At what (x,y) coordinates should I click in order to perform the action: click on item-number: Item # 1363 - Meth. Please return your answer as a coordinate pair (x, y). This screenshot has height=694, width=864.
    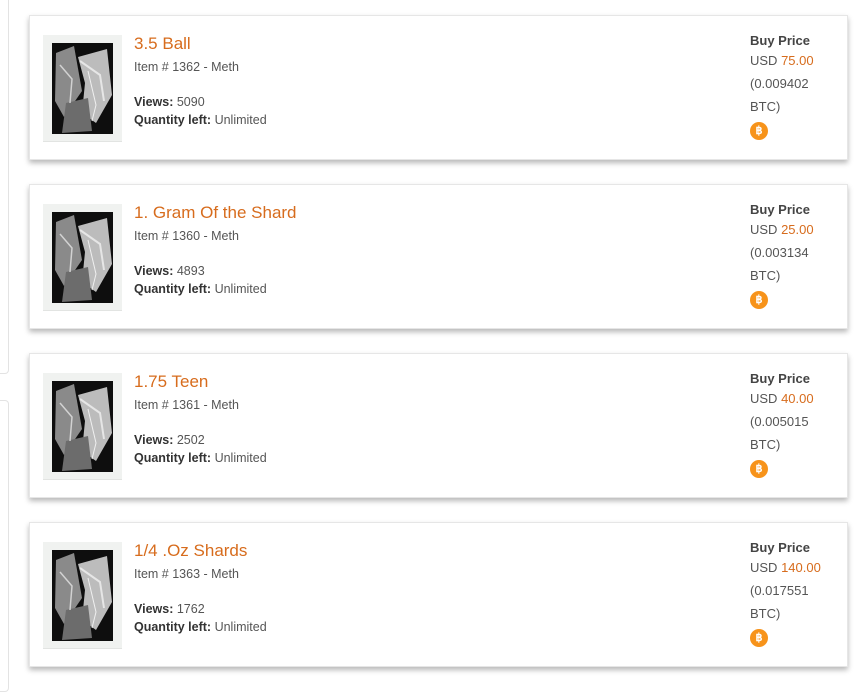
    Looking at the image, I should click on (186, 574).